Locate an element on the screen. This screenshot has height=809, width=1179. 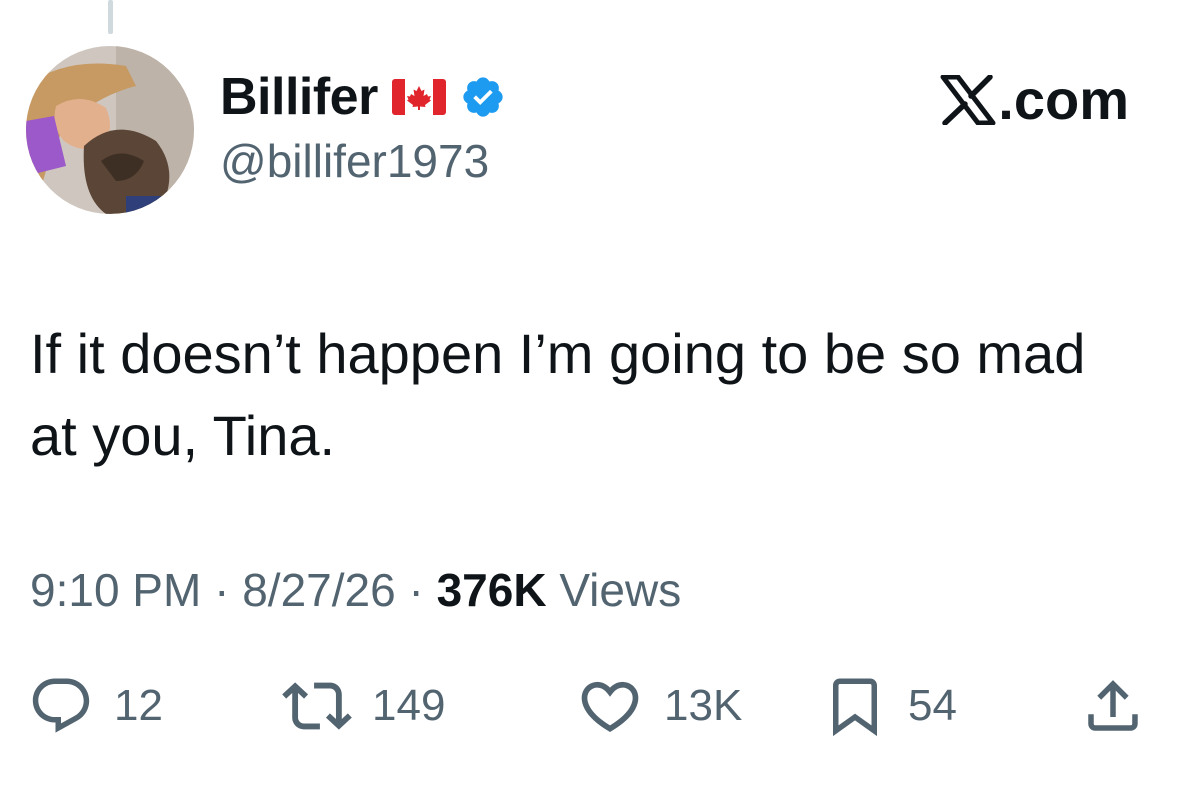
reply-icon is located at coordinates (61, 705).